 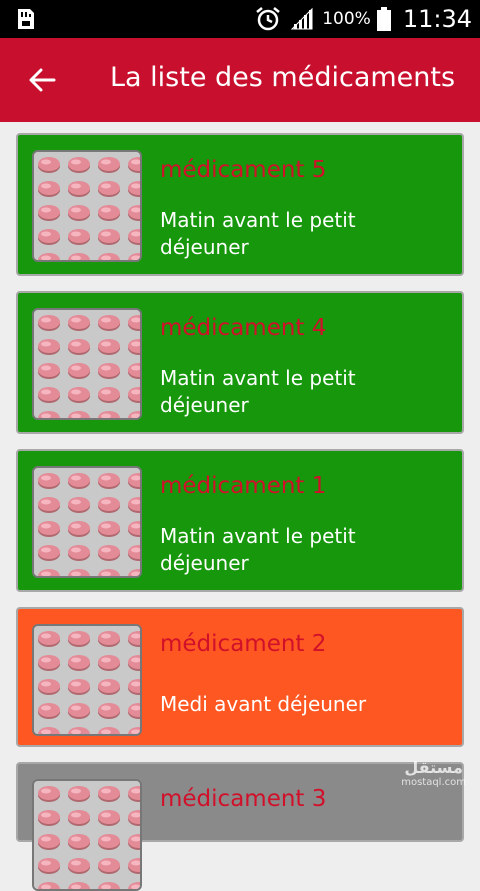 What do you see at coordinates (263, 704) in the screenshot?
I see `medication-schedule: Medi avant déjeuner` at bounding box center [263, 704].